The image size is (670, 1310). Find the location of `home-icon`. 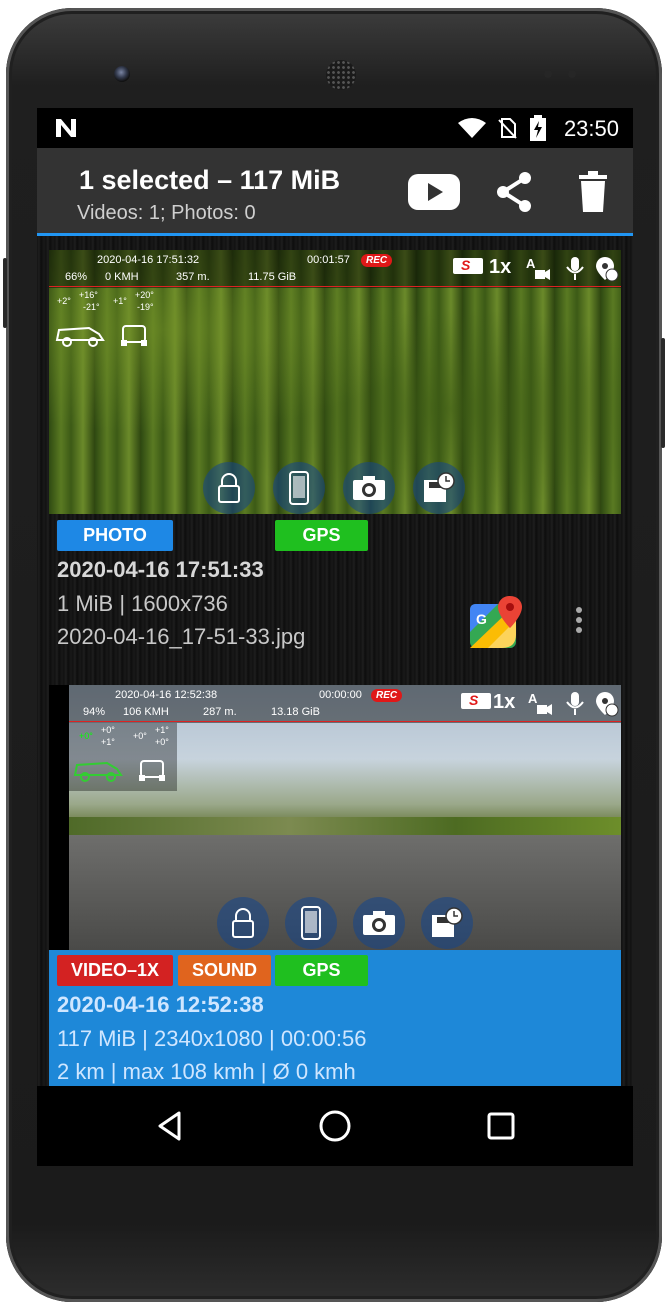

home-icon is located at coordinates (335, 1126).